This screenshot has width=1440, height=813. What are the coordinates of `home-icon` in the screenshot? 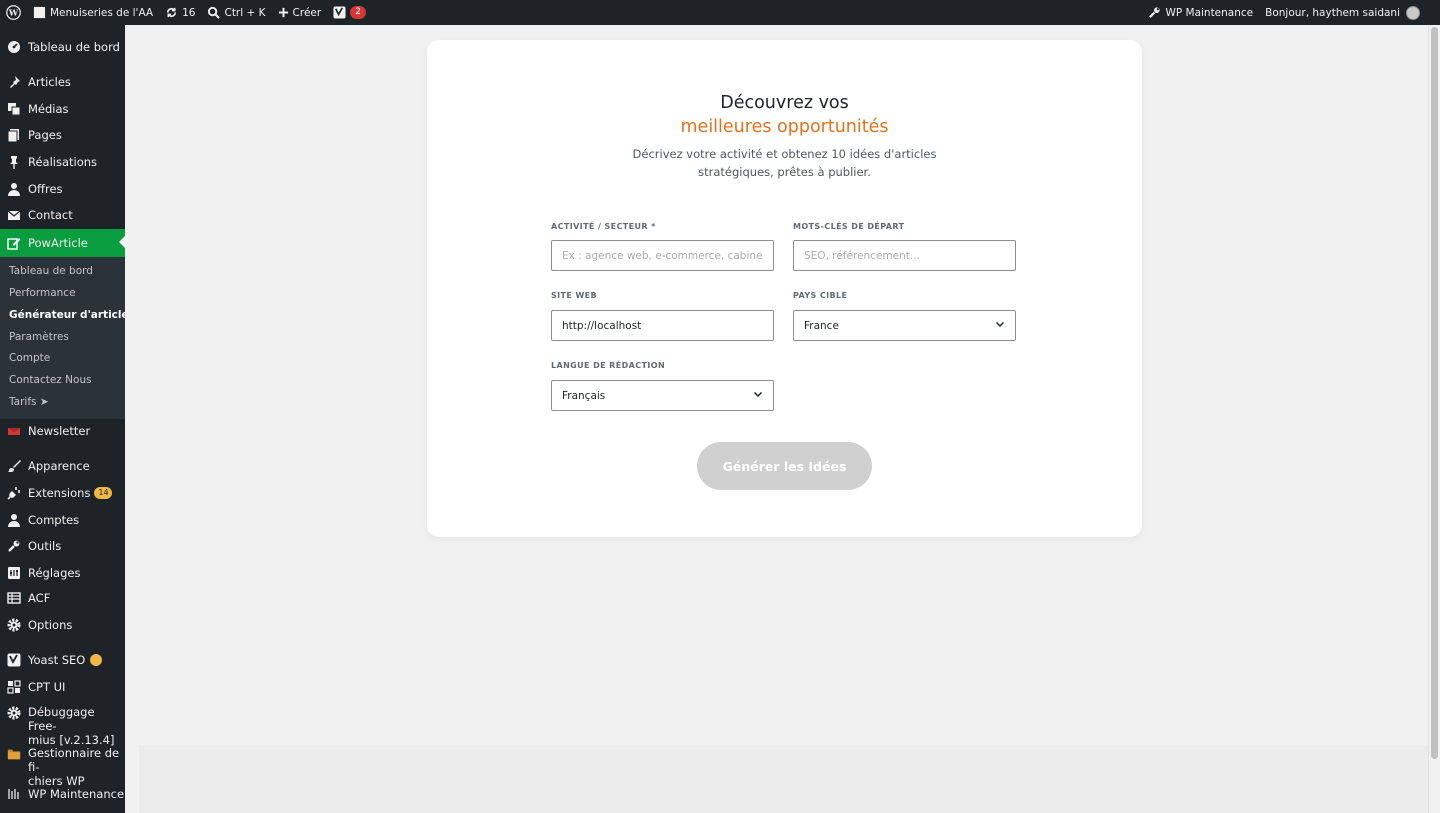 It's located at (39, 12).